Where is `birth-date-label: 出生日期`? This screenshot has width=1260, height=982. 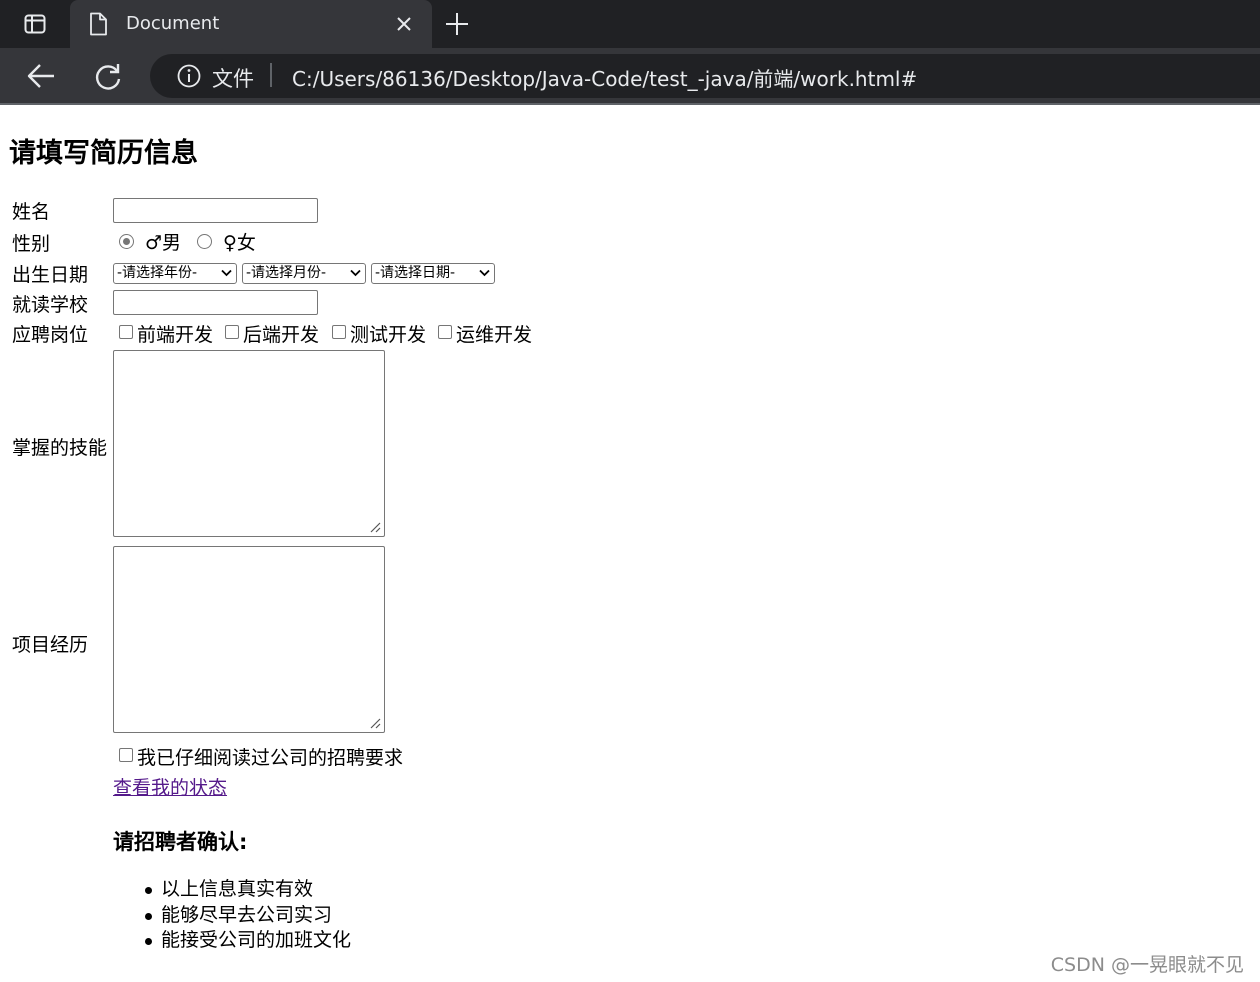
birth-date-label: 出生日期 is located at coordinates (50, 275).